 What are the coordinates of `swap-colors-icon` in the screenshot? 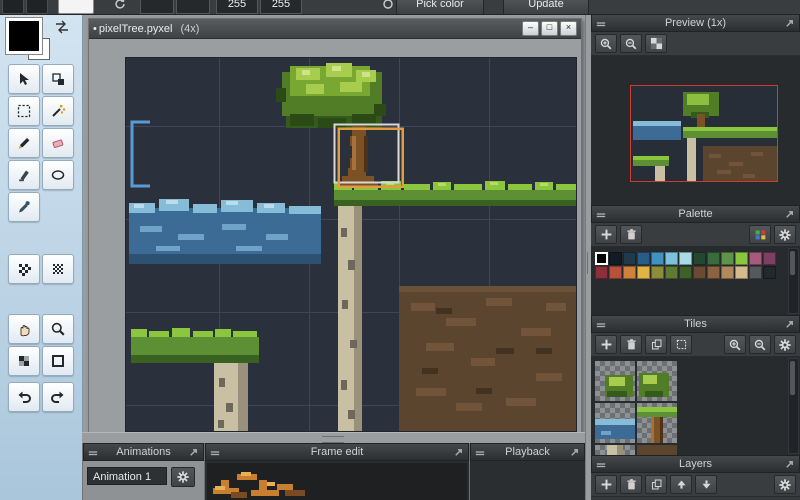 It's located at (63, 28).